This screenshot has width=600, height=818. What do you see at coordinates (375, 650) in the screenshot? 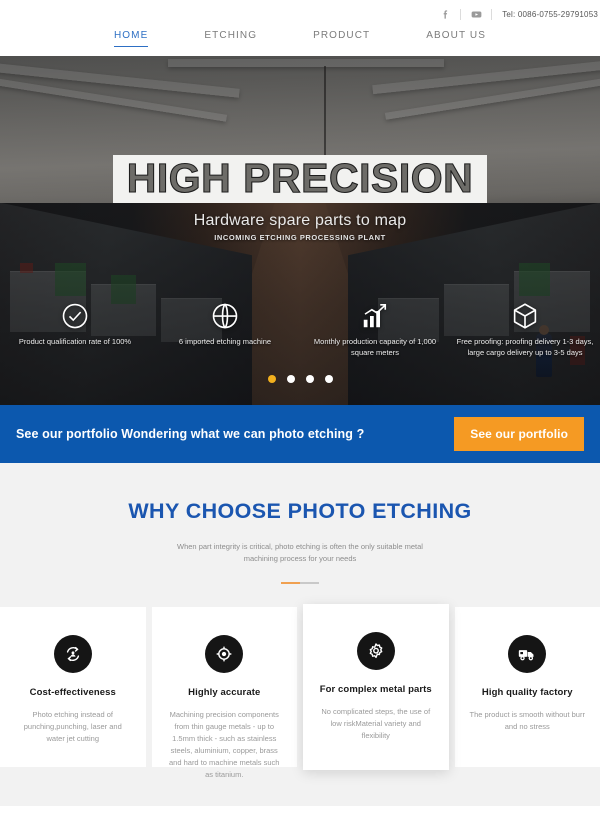
I see `gear-icon` at bounding box center [375, 650].